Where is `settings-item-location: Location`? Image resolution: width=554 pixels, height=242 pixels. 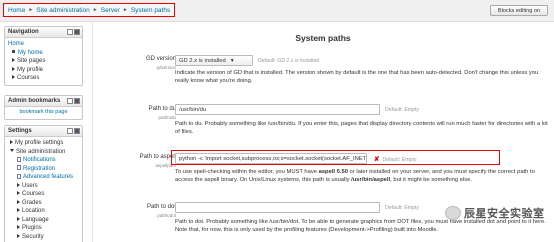
settings-item-location: Location is located at coordinates (43, 211).